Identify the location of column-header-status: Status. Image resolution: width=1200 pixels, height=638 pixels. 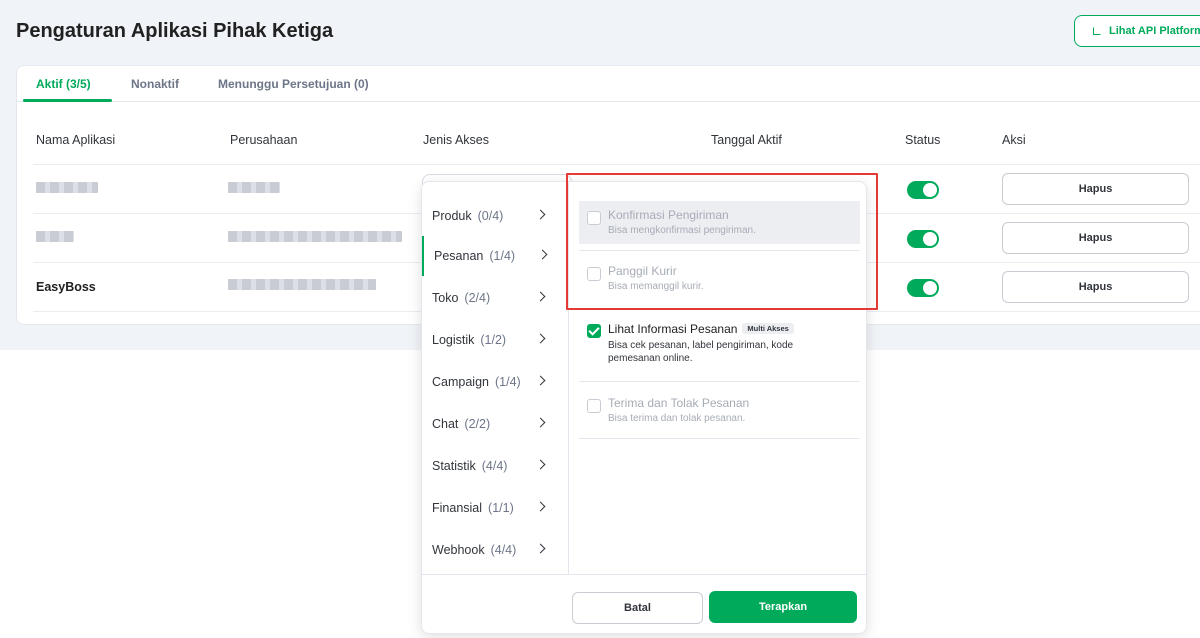
(923, 140).